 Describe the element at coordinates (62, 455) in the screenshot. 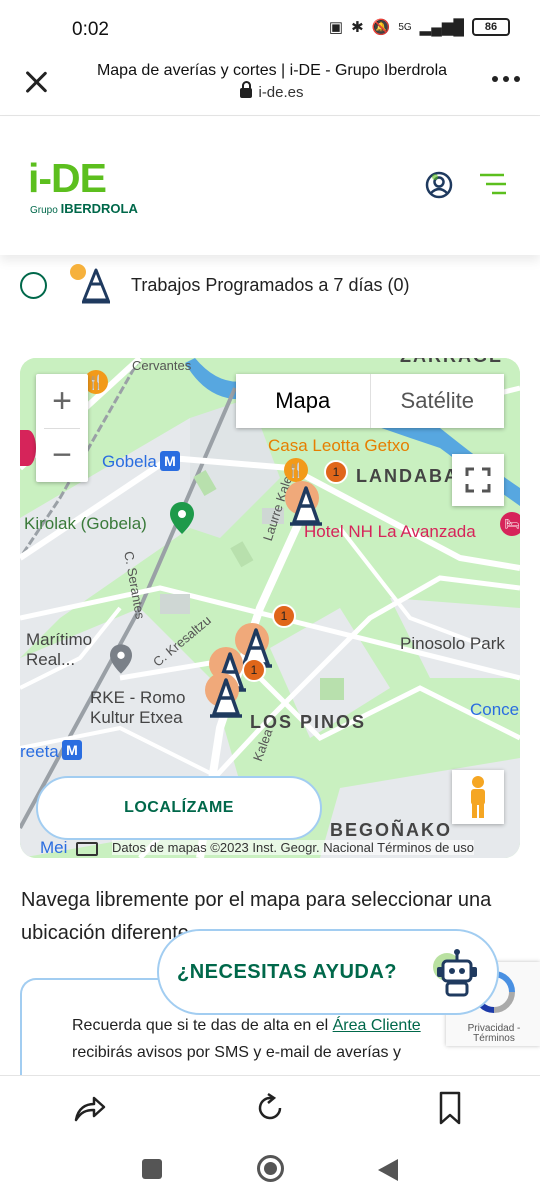

I see `zoom-out-button: −` at that location.